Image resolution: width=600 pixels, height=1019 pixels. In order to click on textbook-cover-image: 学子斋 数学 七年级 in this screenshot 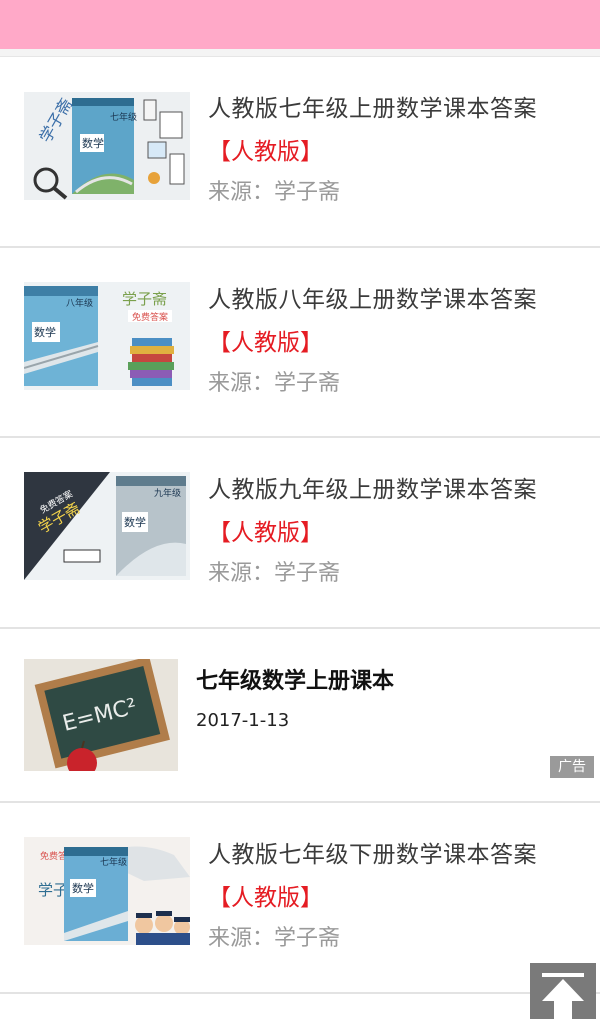, I will do `click(107, 146)`.